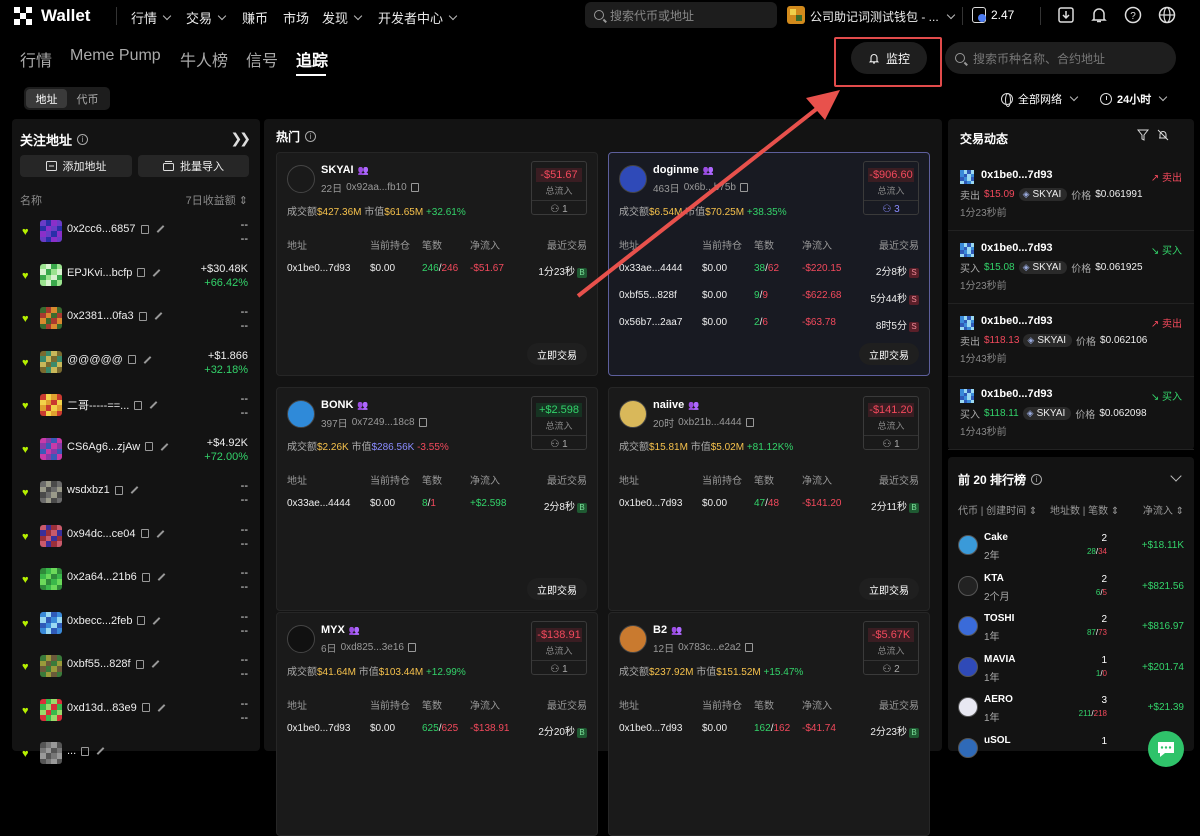 Image resolution: width=1200 pixels, height=836 pixels. Describe the element at coordinates (1134, 99) in the screenshot. I see `time-filter: 24小时` at that location.